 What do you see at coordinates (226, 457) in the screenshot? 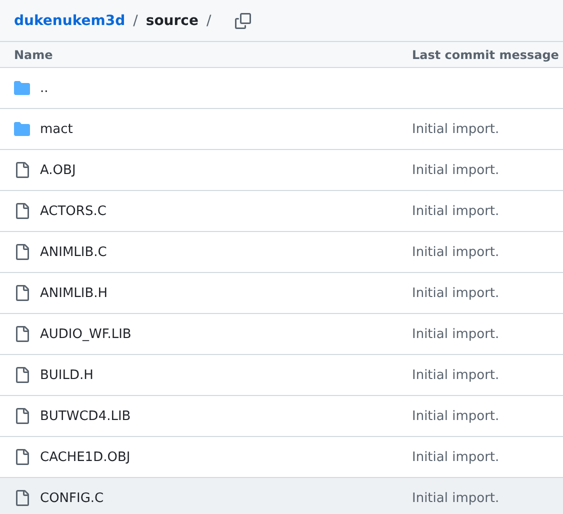
I see `file-name: CACHE1D.OBJ` at bounding box center [226, 457].